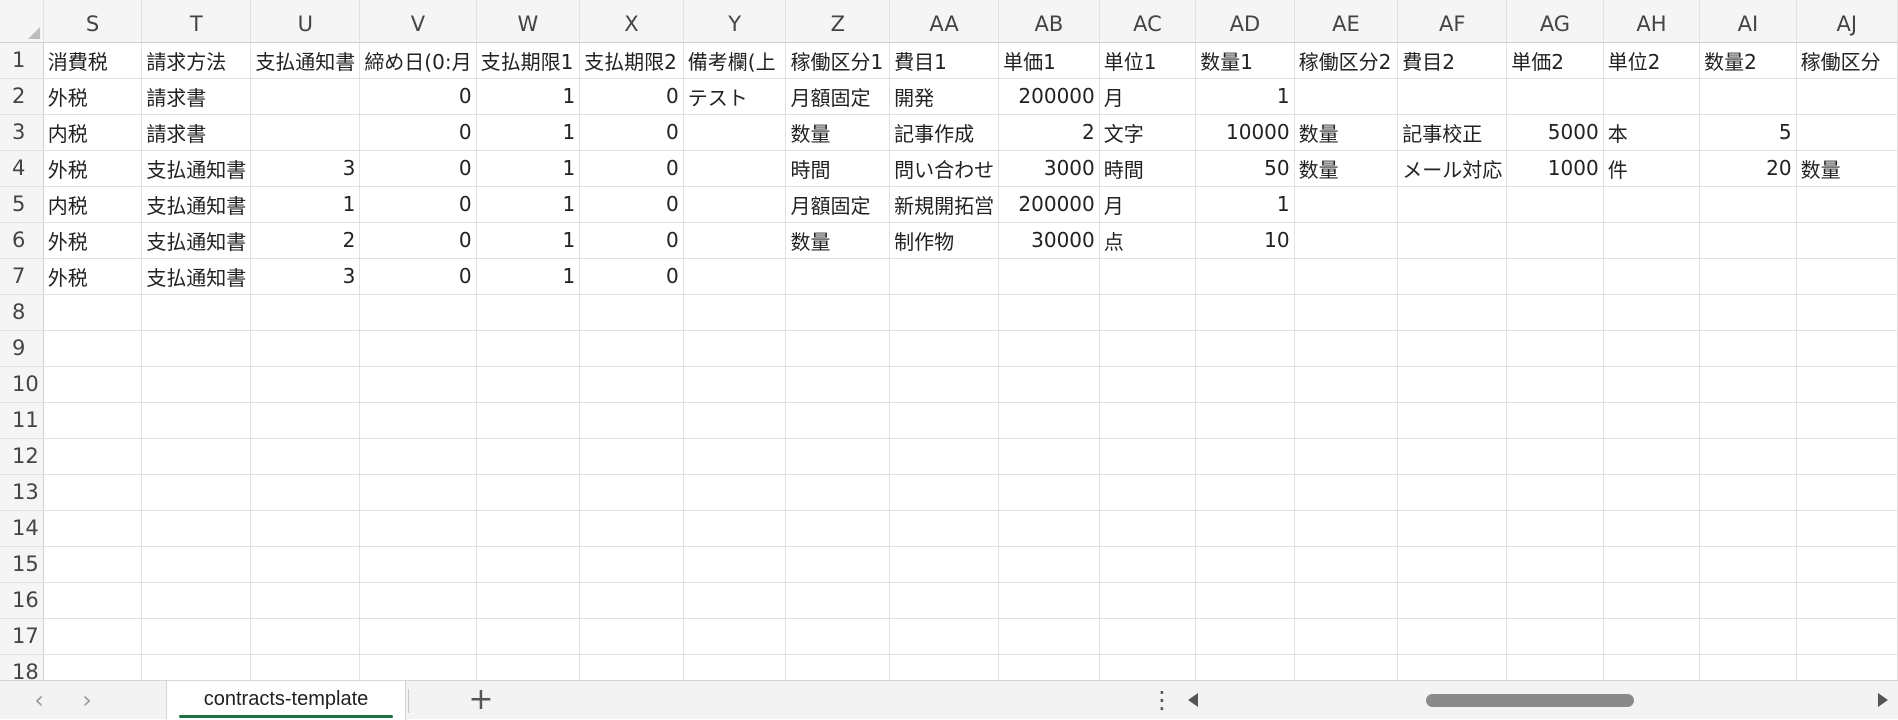  Describe the element at coordinates (93, 60) in the screenshot. I see `cell-s1: 消費税` at that location.